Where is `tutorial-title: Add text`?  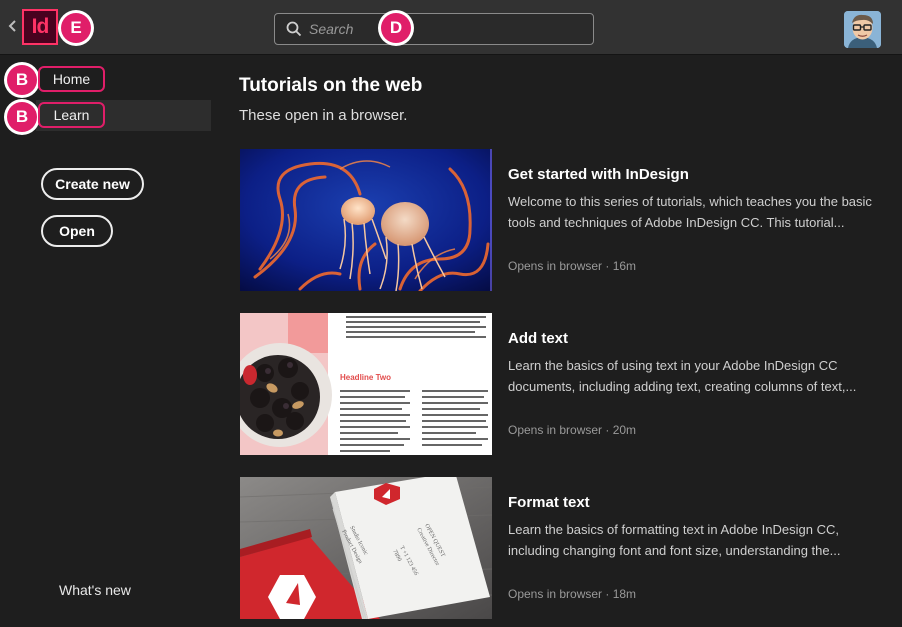
tutorial-title: Add text is located at coordinates (538, 338).